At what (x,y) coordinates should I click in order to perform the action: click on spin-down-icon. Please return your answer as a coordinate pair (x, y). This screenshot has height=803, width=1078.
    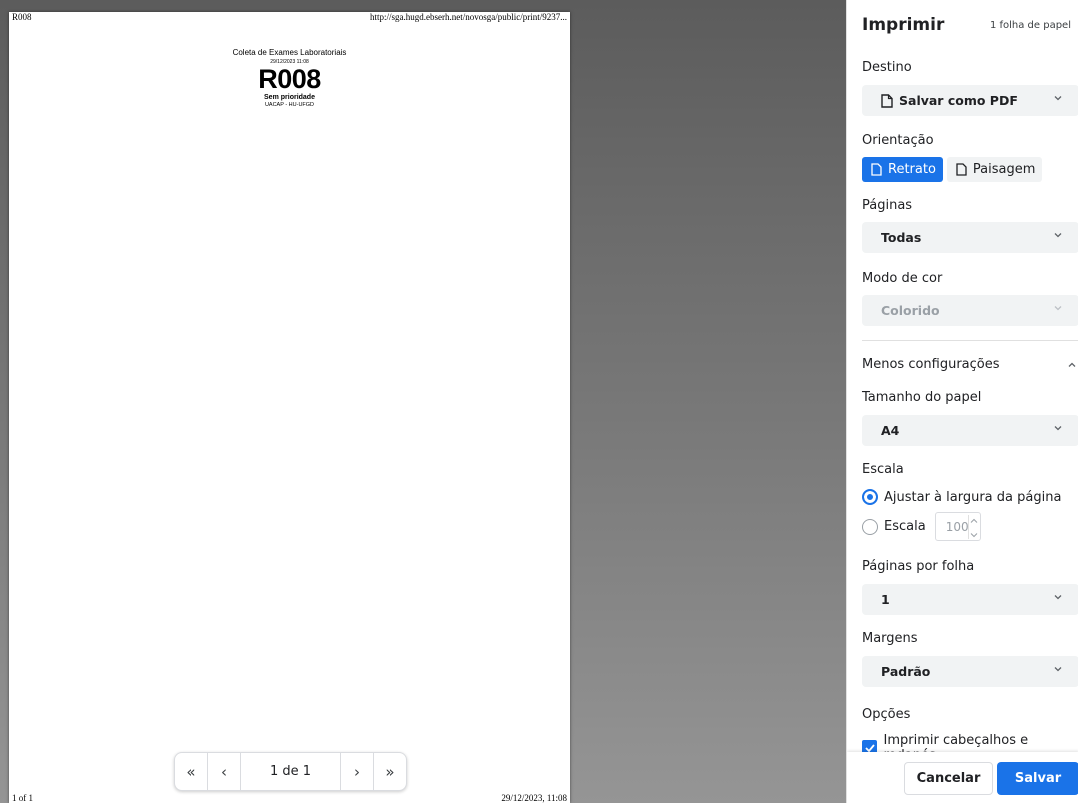
    Looking at the image, I should click on (974, 535).